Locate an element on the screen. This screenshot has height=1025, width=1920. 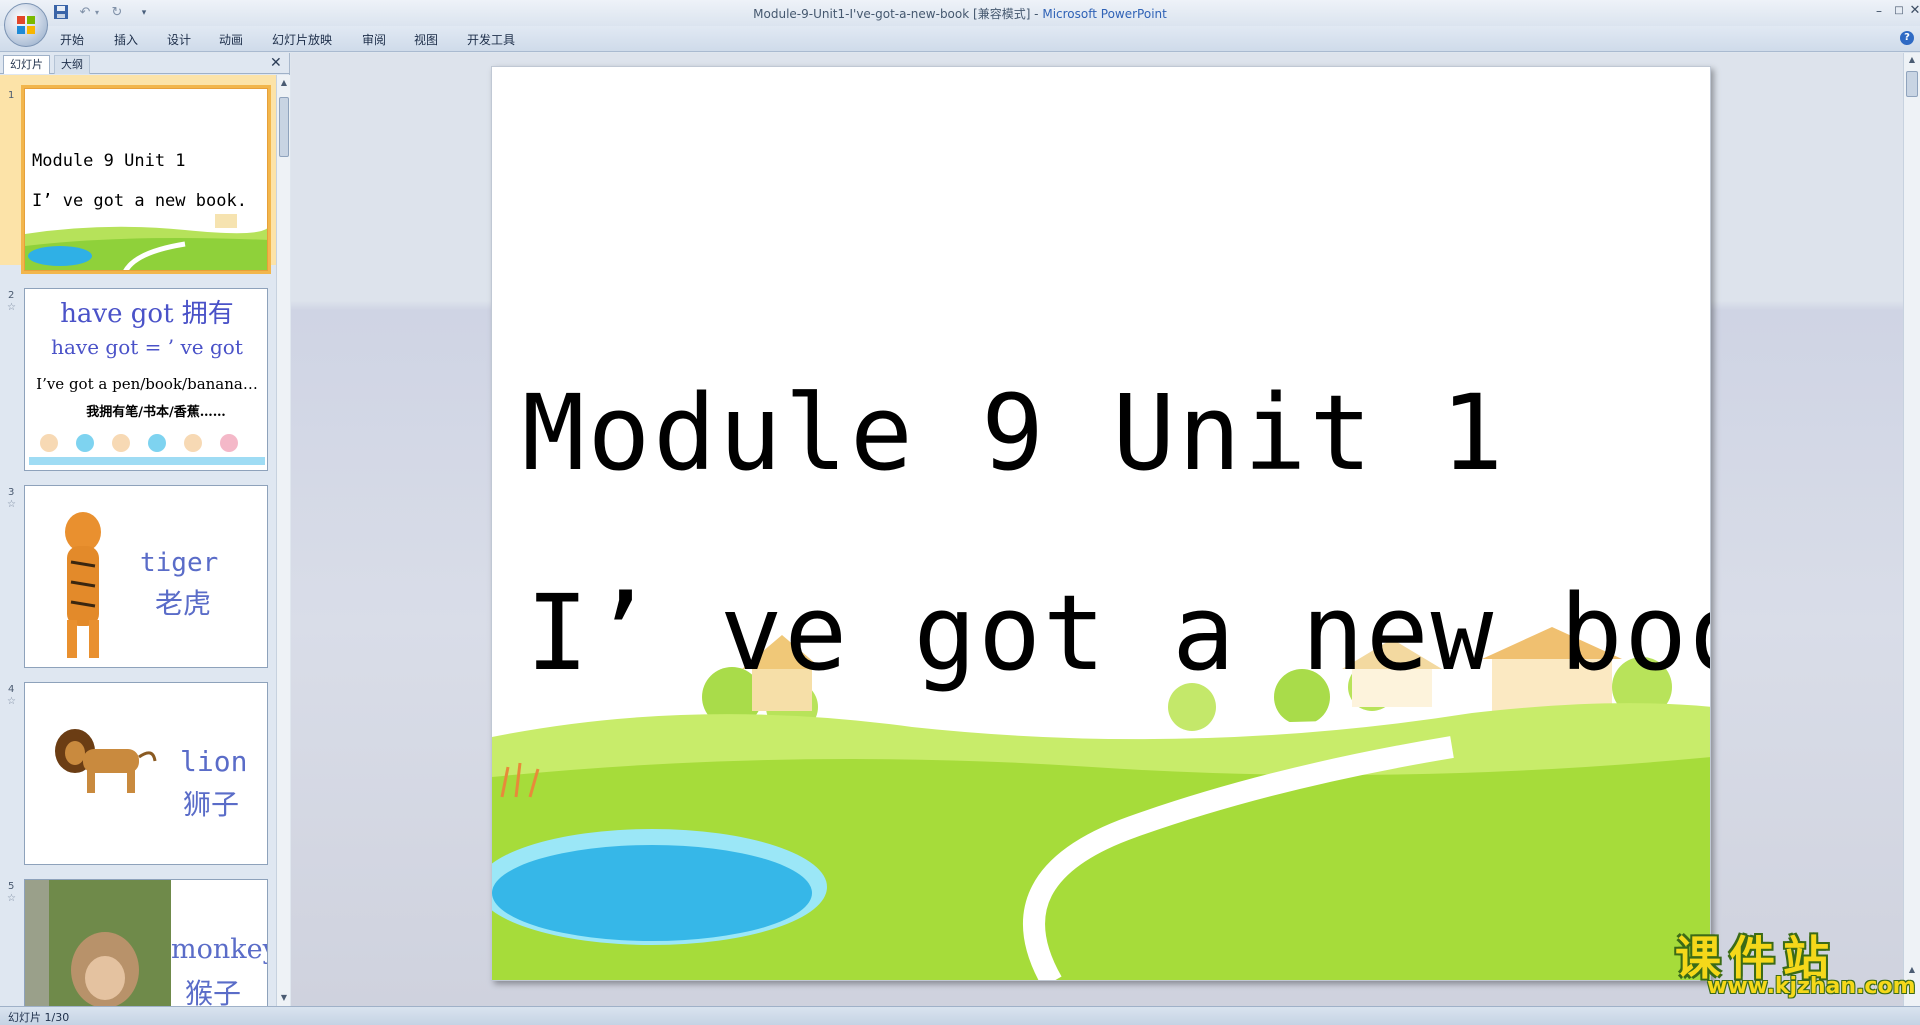
ribbon-tab-bar: 开始 插入 设计 动画 幻灯片放映 审阅 视图 开发工具 ? is located at coordinates (960, 39).